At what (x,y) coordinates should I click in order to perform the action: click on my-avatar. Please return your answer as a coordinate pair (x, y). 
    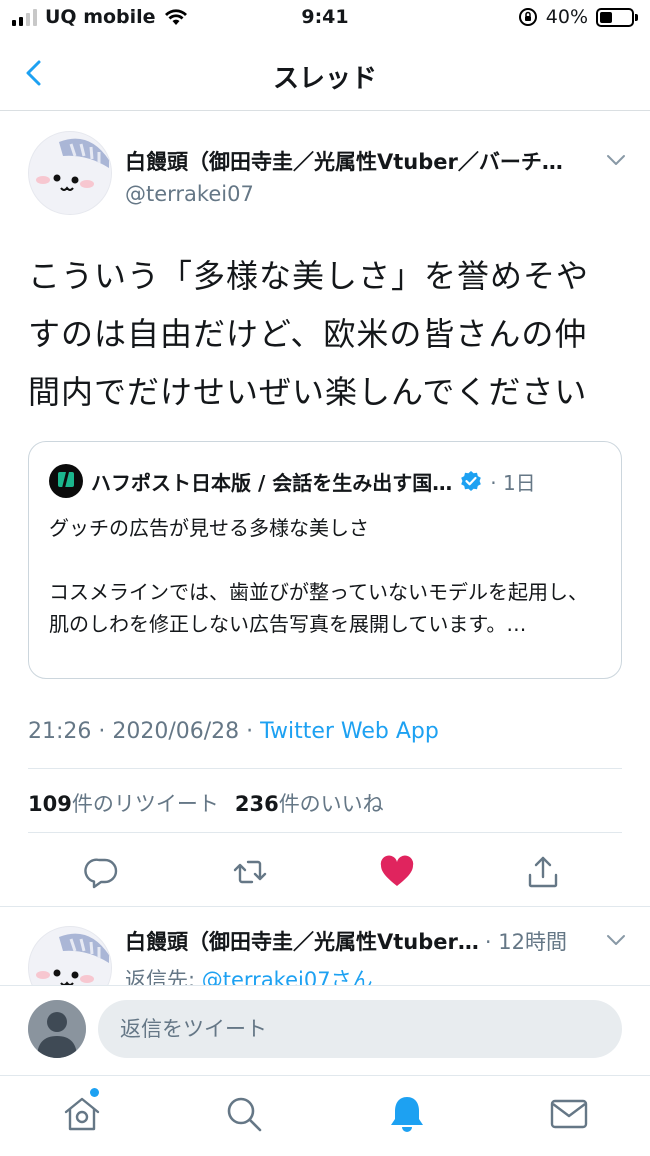
    Looking at the image, I should click on (57, 1029).